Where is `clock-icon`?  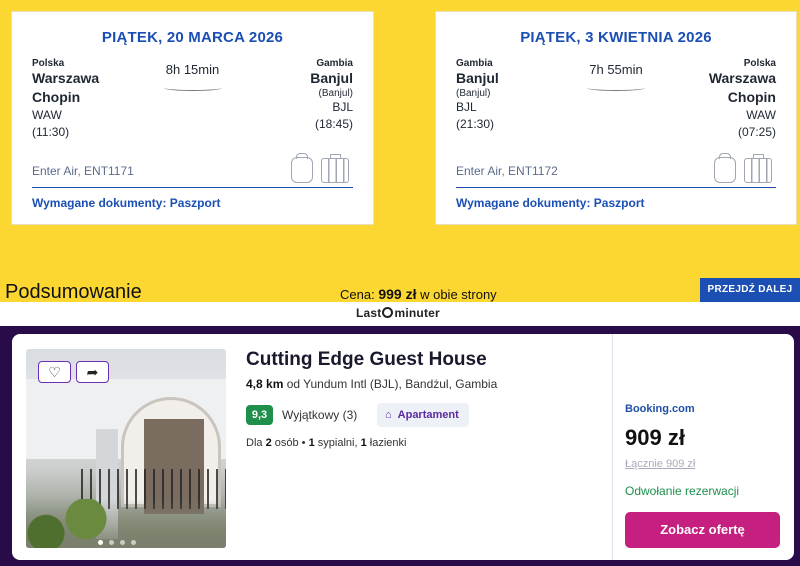 clock-icon is located at coordinates (388, 312).